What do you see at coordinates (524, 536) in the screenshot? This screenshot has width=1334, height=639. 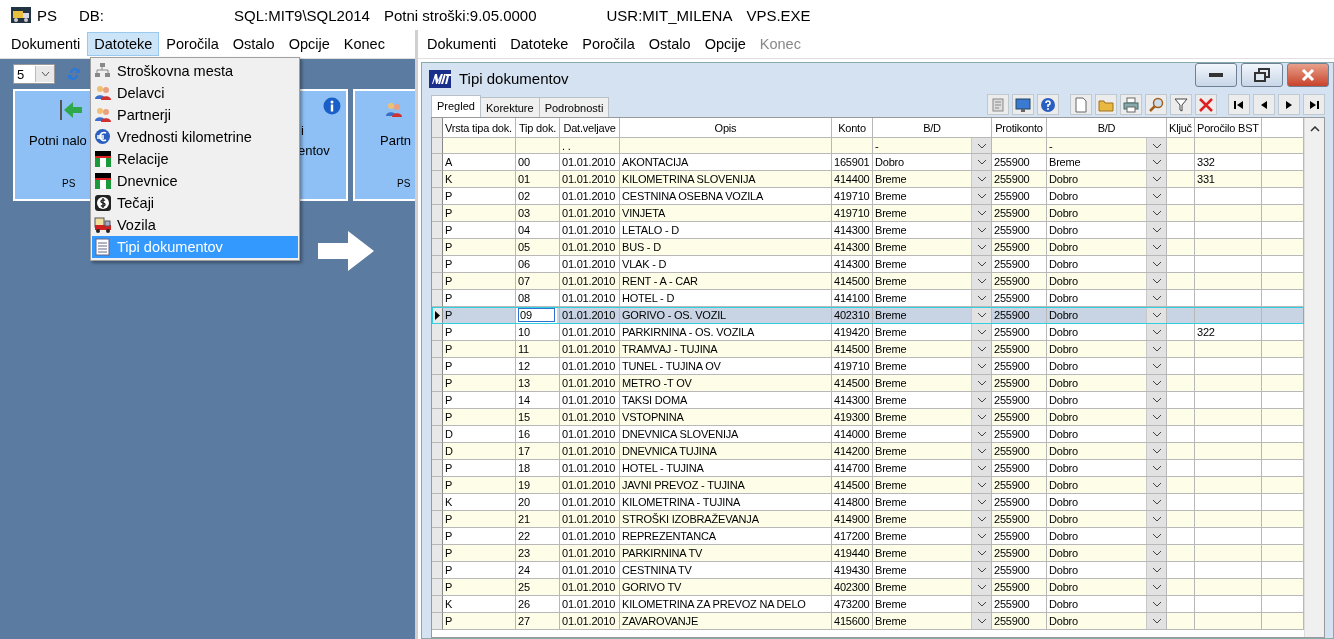 I see `table-cell-text: 22` at bounding box center [524, 536].